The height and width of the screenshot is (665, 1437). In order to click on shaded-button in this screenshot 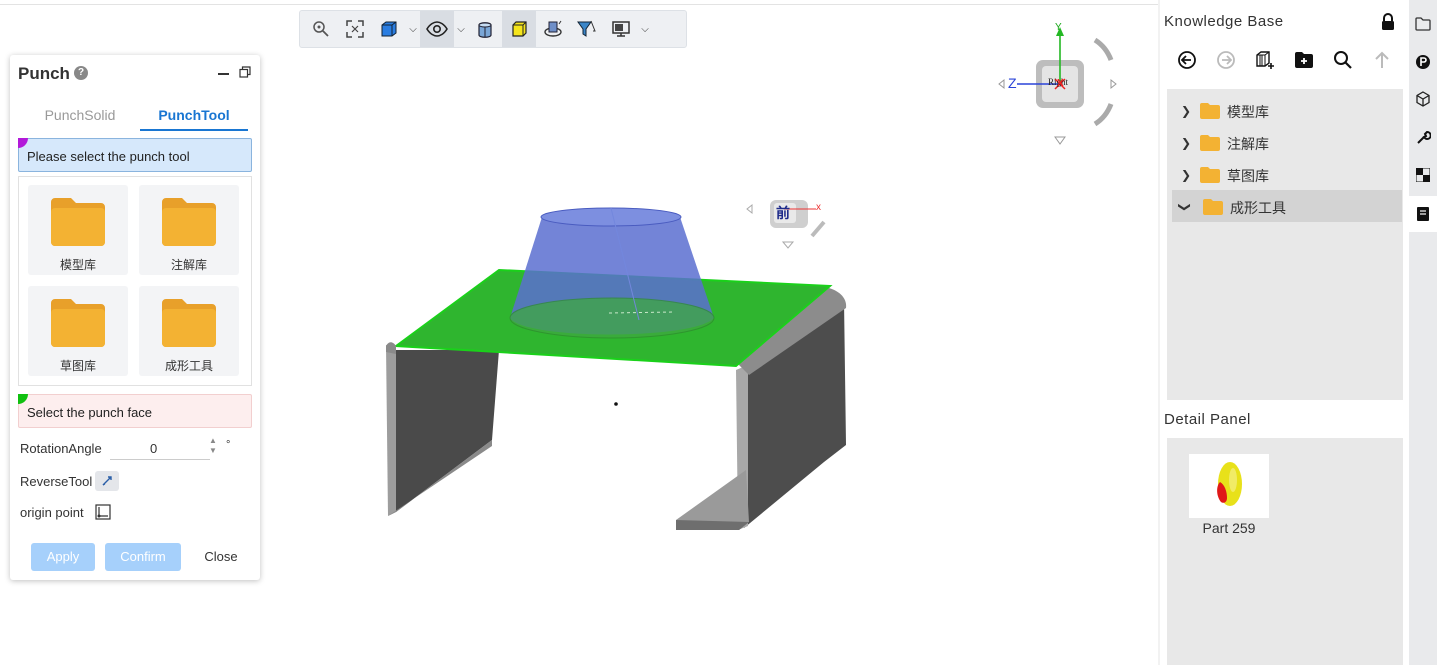, I will do `click(519, 29)`.